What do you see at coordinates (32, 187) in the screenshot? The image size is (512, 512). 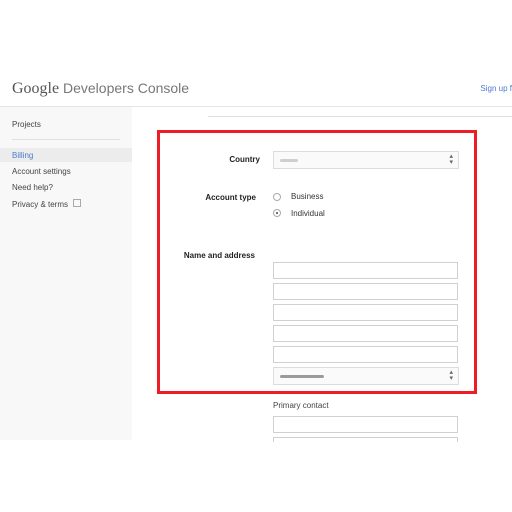 I see `sidebar-item-need-help: Need help?` at bounding box center [32, 187].